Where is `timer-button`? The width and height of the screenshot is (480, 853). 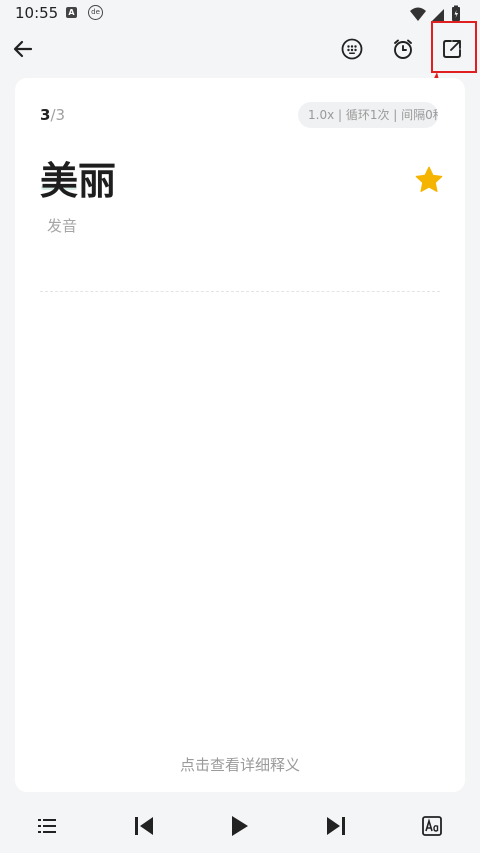
timer-button is located at coordinates (403, 49).